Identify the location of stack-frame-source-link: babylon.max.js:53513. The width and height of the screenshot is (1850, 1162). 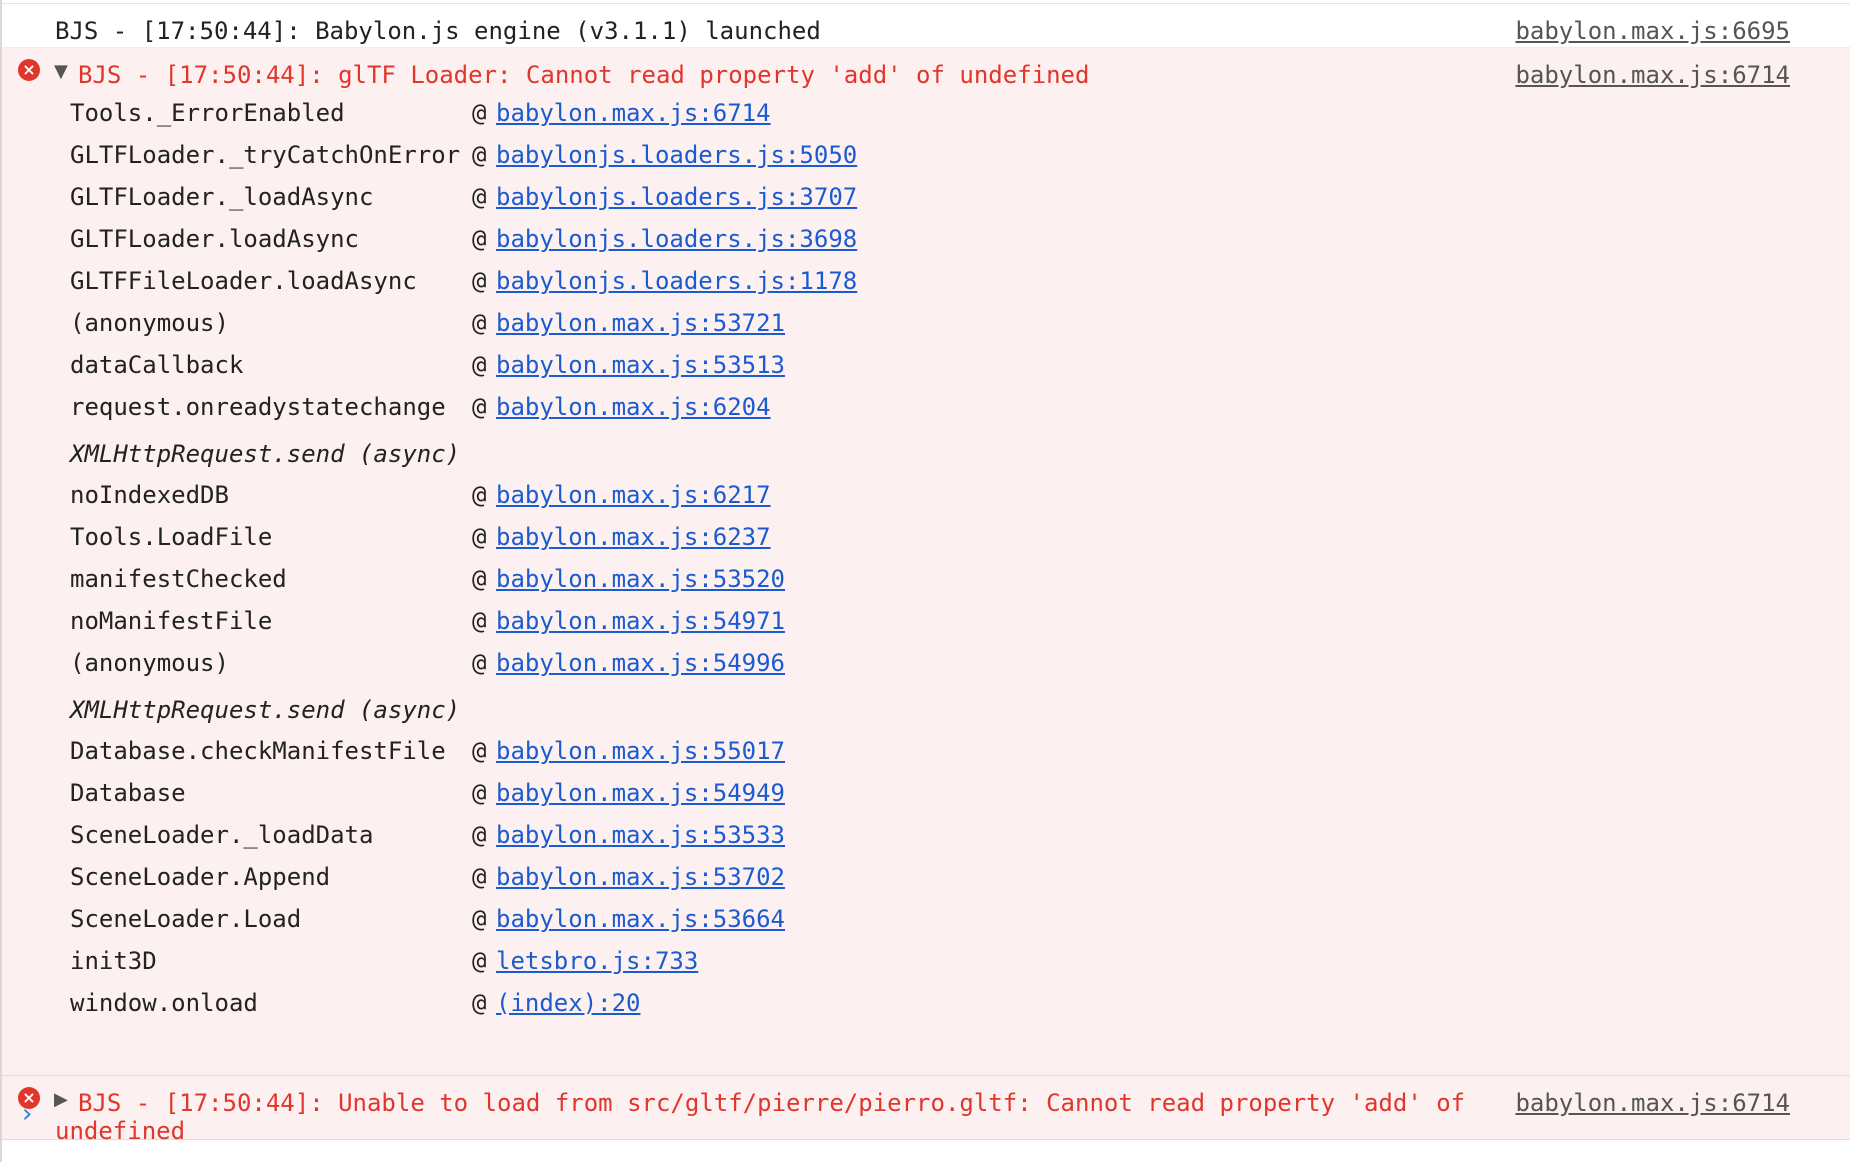
(640, 365).